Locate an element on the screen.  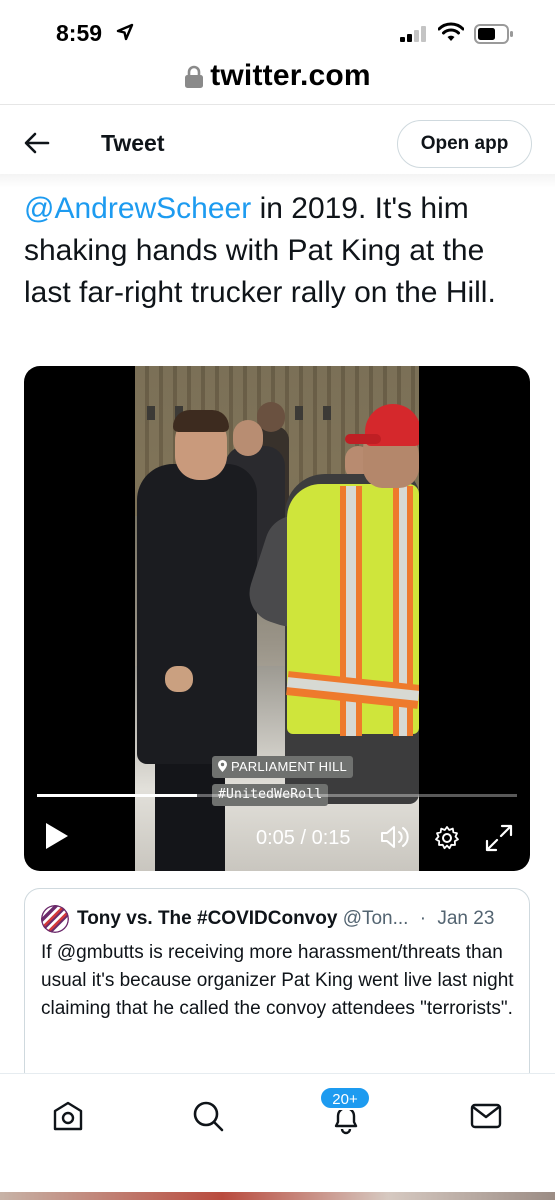
expand-icon is located at coordinates (499, 838).